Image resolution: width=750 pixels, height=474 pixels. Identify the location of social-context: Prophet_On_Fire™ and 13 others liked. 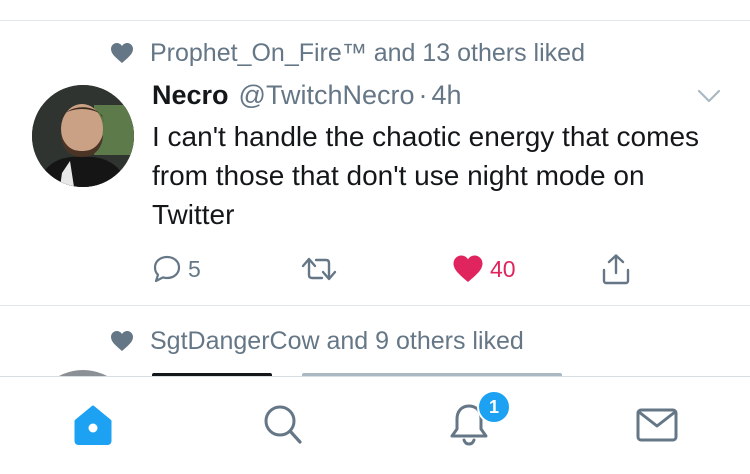
(347, 53).